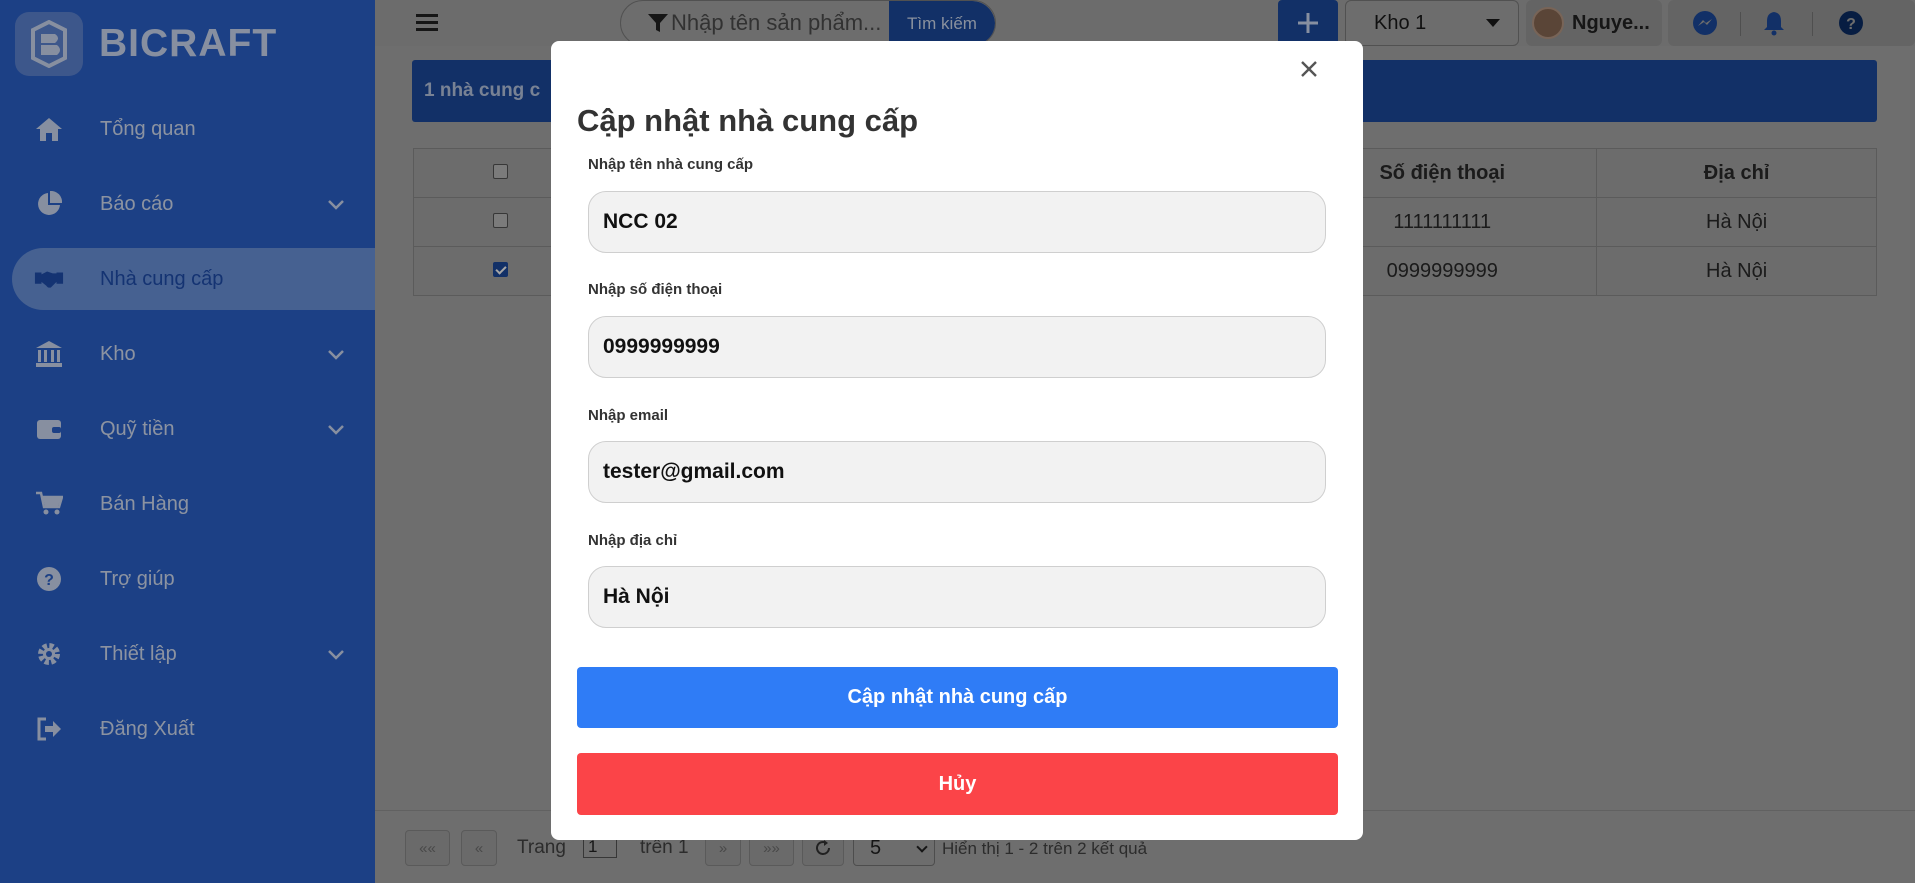 The height and width of the screenshot is (883, 1915). I want to click on supplier-name-input, so click(957, 222).